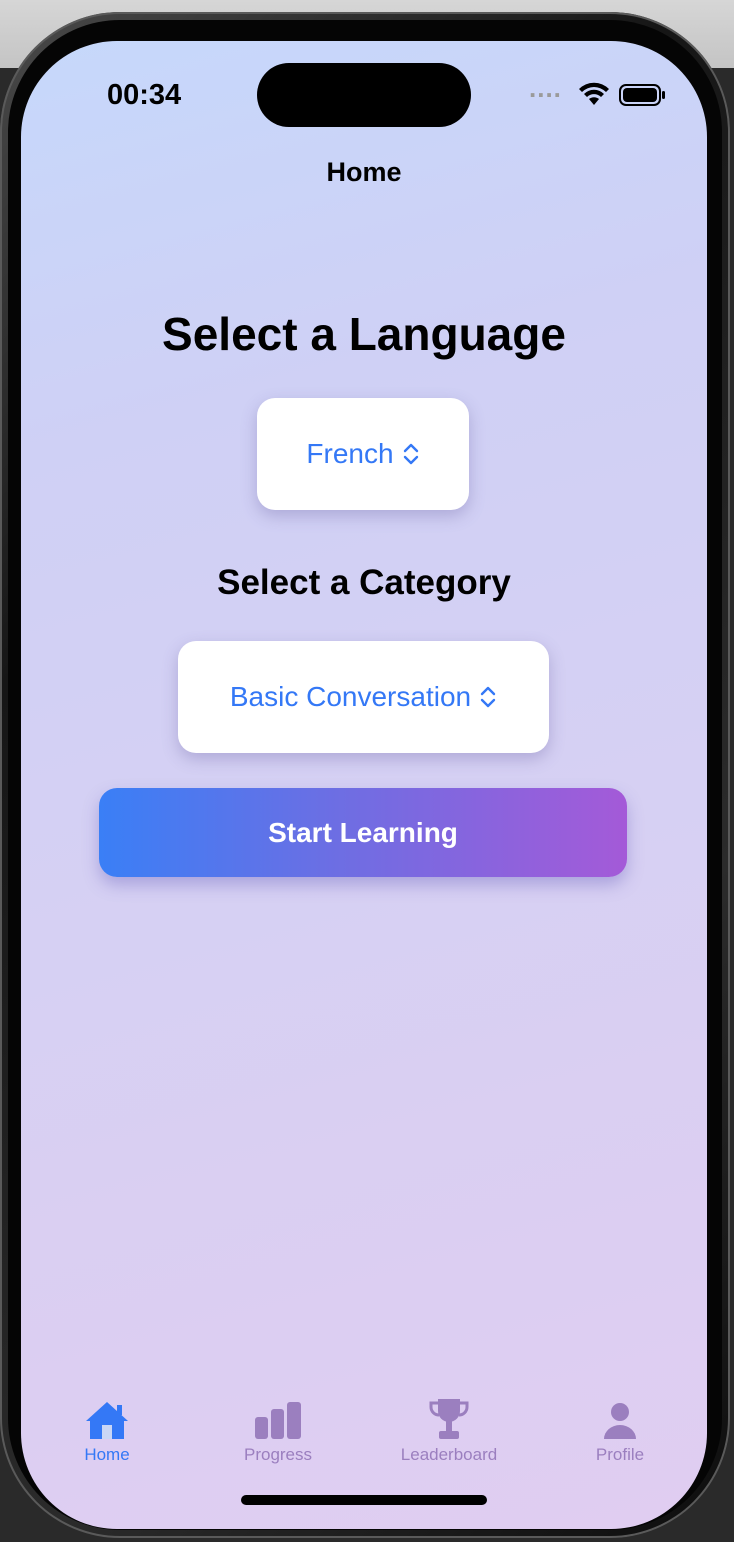 This screenshot has width=734, height=1542. I want to click on nav-title: Home, so click(364, 172).